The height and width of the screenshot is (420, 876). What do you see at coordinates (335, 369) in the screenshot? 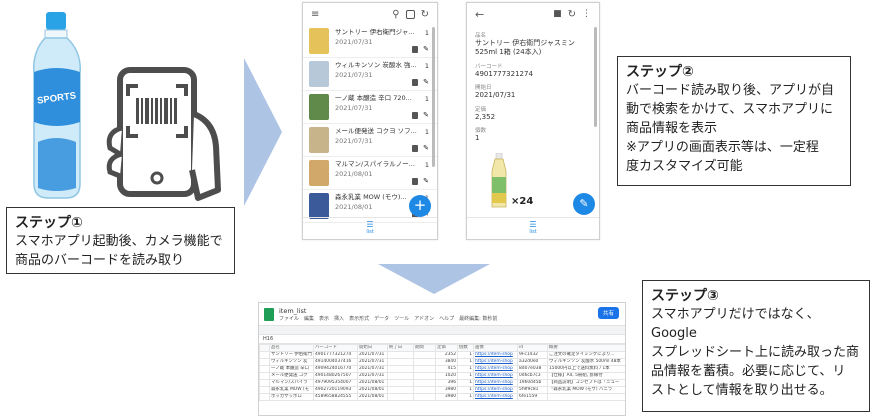
I see `table-cell: 4909424016770` at bounding box center [335, 369].